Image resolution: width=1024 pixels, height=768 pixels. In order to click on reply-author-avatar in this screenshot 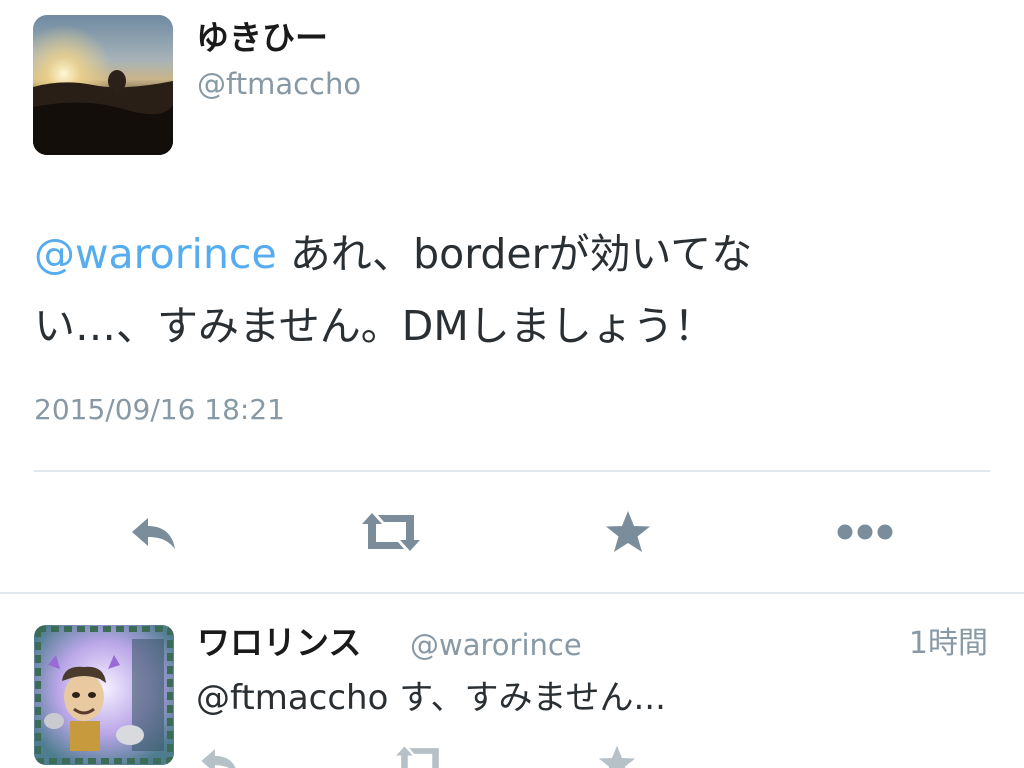, I will do `click(104, 695)`.